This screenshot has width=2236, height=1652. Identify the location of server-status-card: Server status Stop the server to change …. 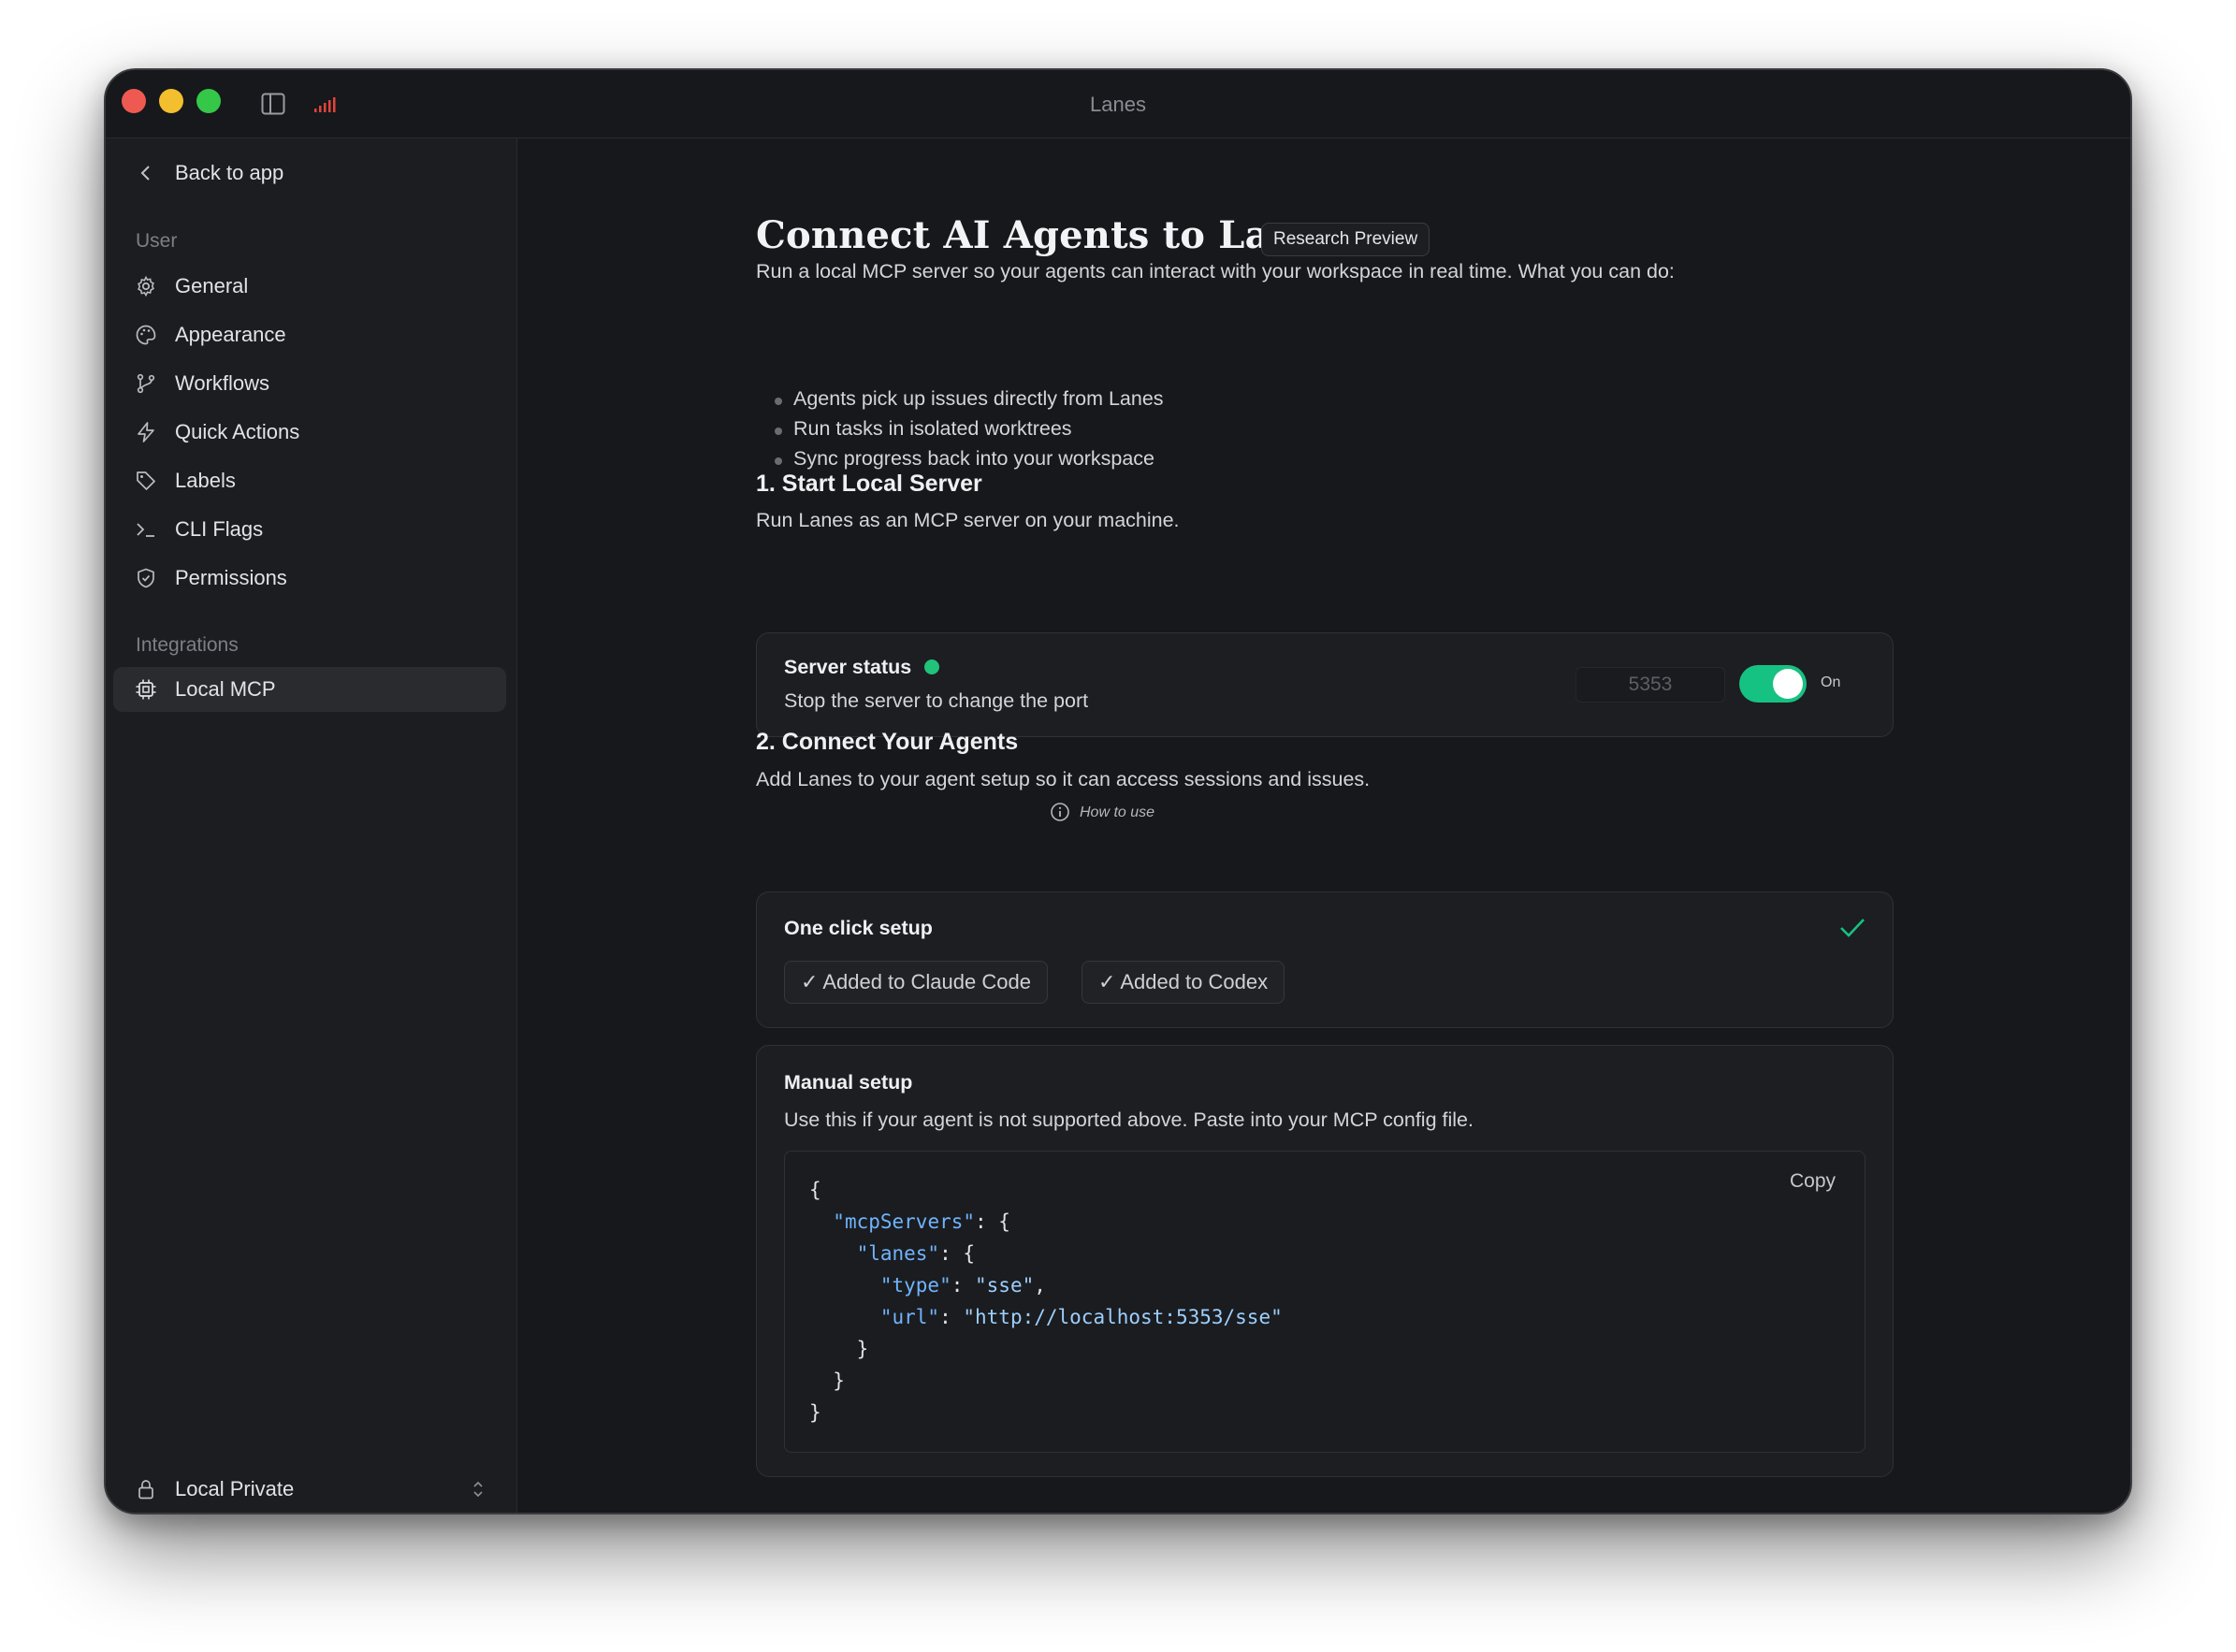
(1325, 684).